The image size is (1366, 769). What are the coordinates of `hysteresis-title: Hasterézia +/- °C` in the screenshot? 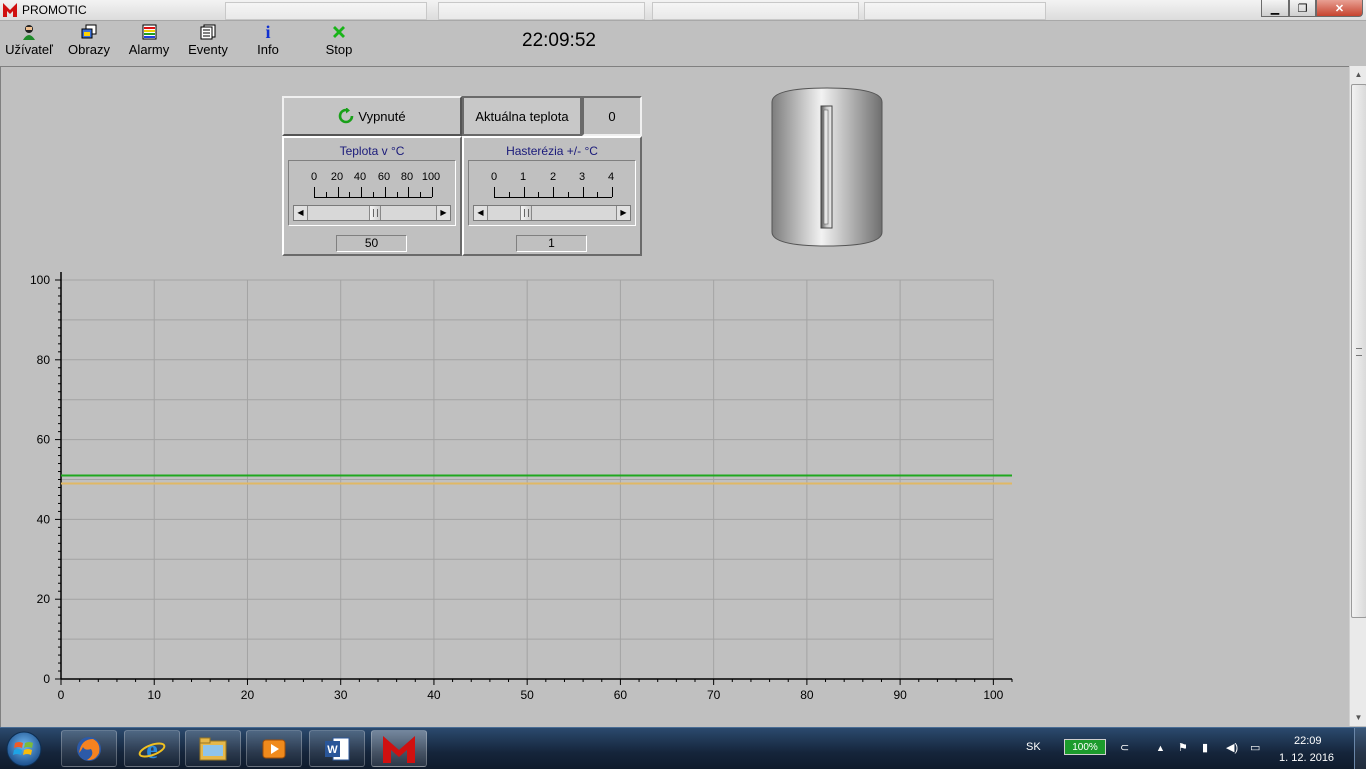 It's located at (552, 151).